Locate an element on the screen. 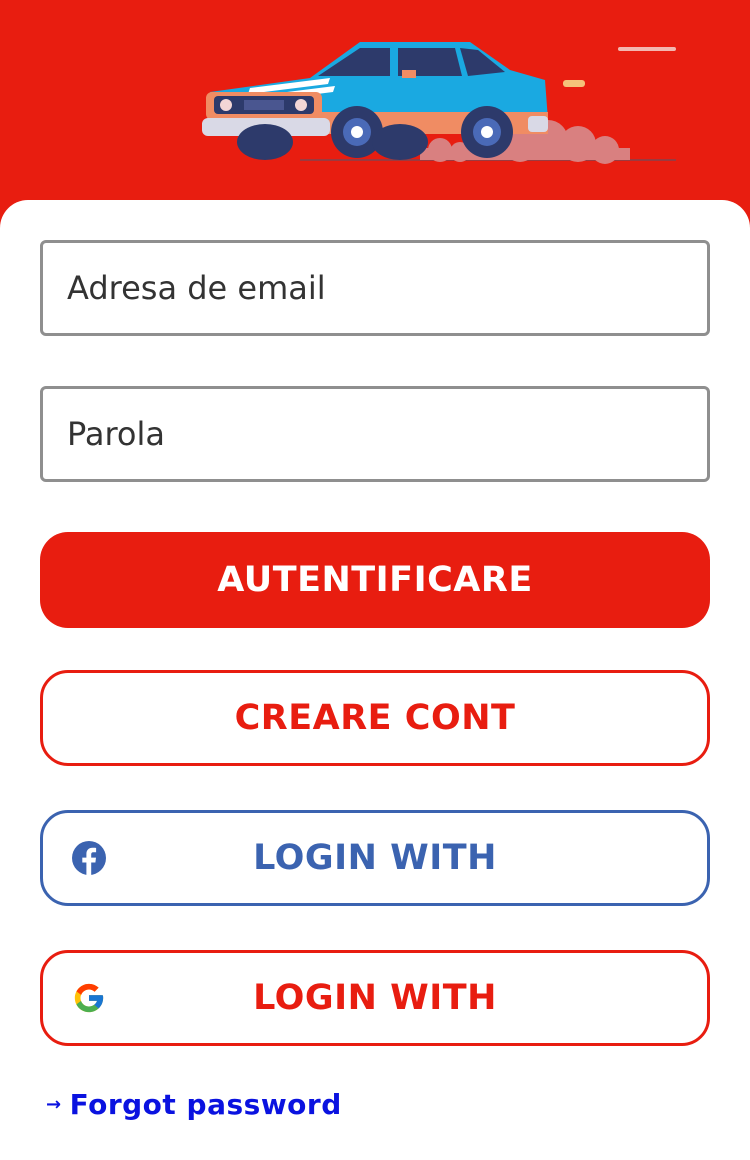  create-account-button-label: CREARE CONT is located at coordinates (375, 718).